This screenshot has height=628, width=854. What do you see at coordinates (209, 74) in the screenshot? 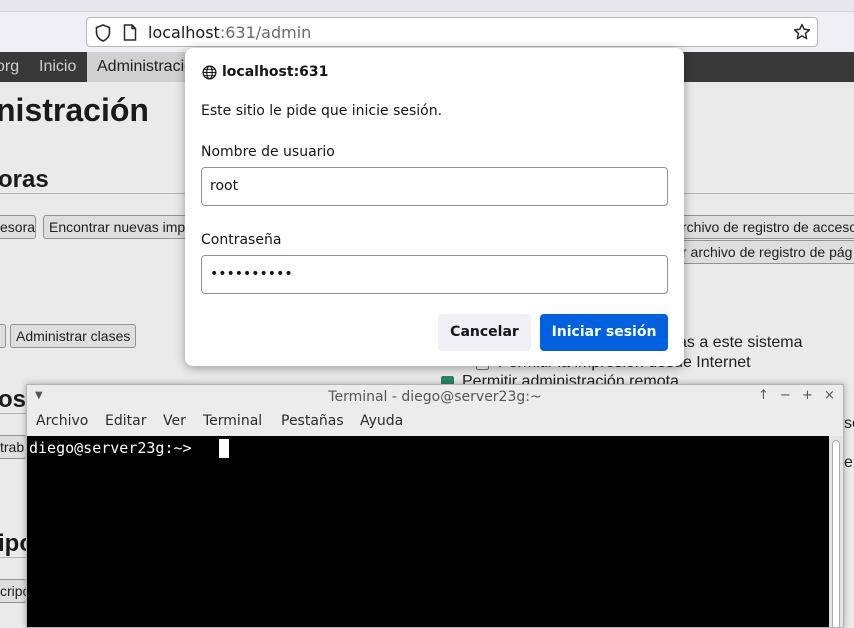
I see `globe-icon` at bounding box center [209, 74].